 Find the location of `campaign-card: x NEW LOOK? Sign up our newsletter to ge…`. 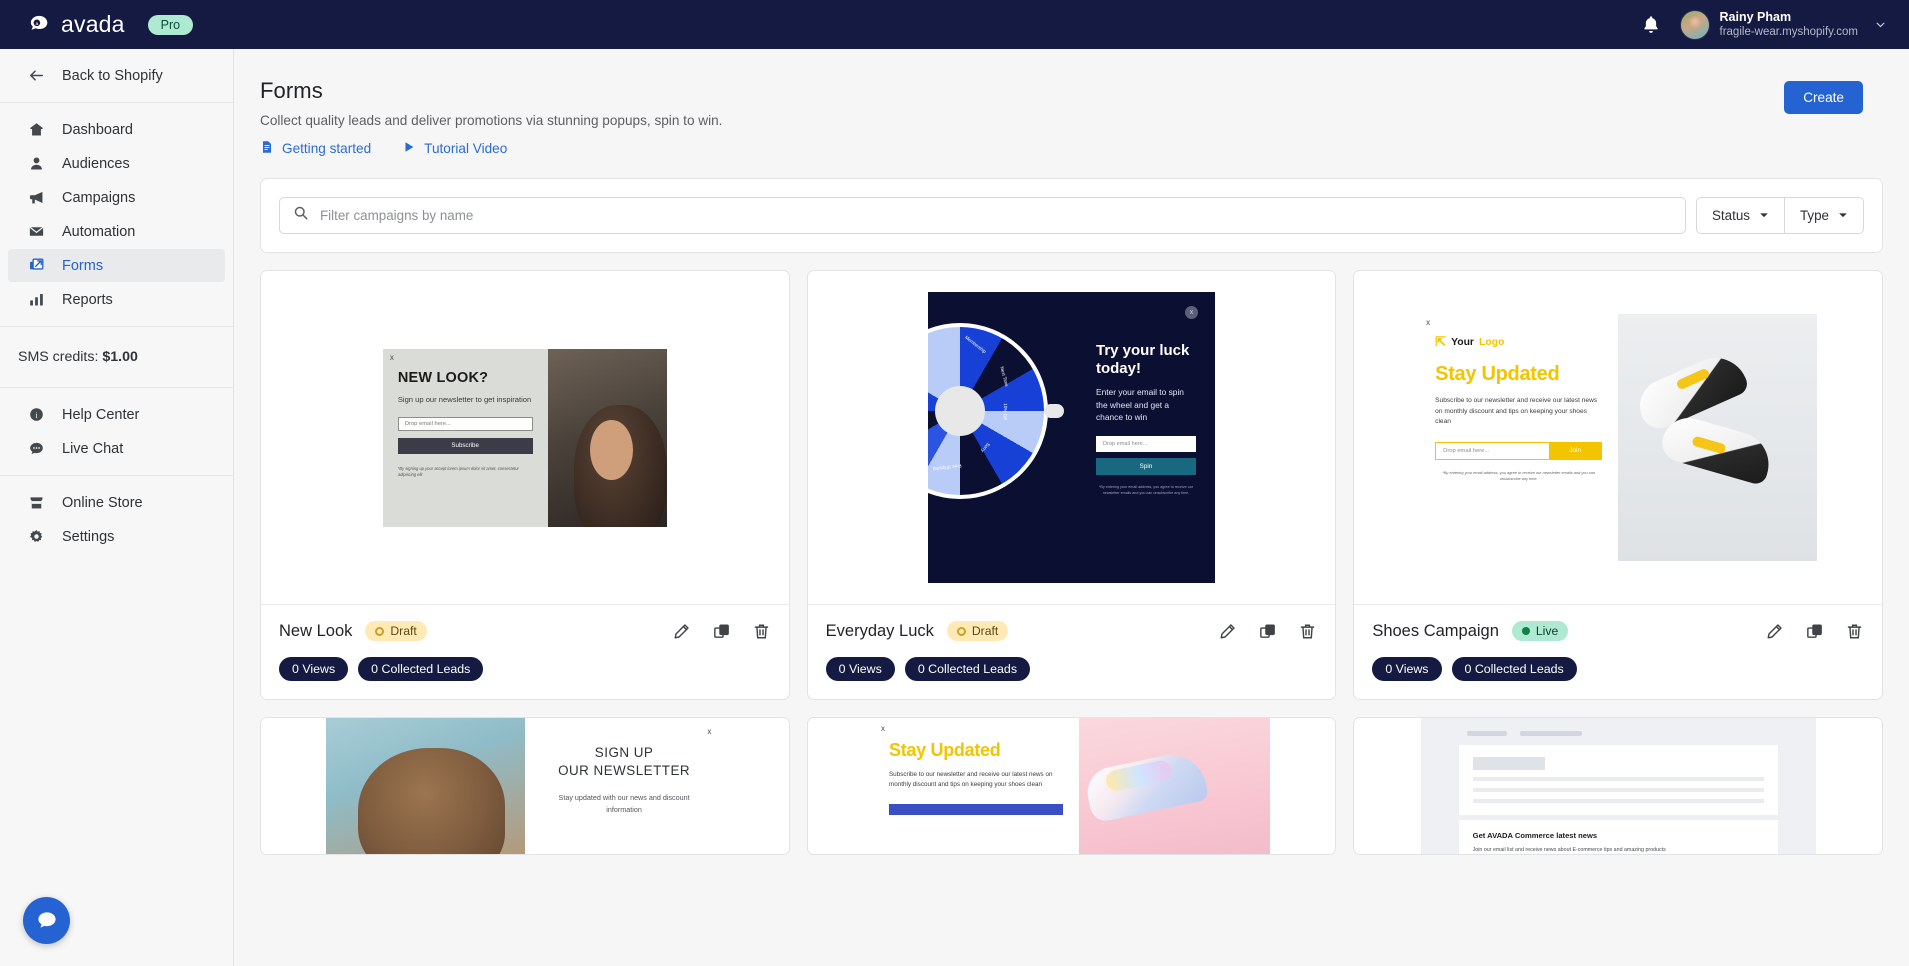

campaign-card: x NEW LOOK? Sign up our newsletter to ge… is located at coordinates (525, 485).